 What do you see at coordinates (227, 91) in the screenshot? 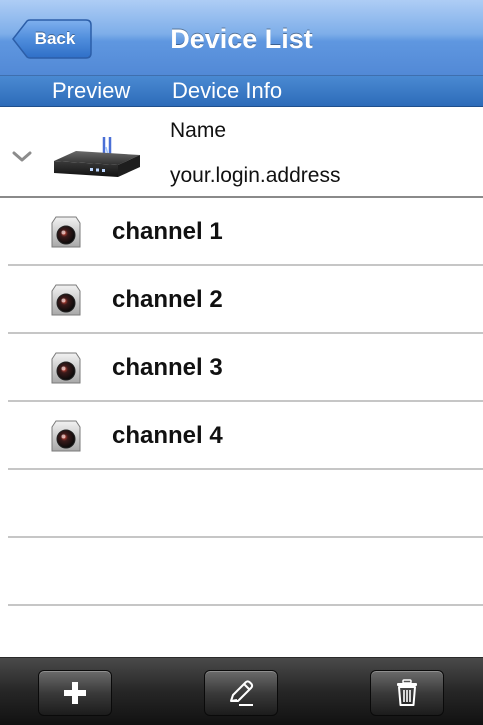
I see `tab-device-info: Device Info` at bounding box center [227, 91].